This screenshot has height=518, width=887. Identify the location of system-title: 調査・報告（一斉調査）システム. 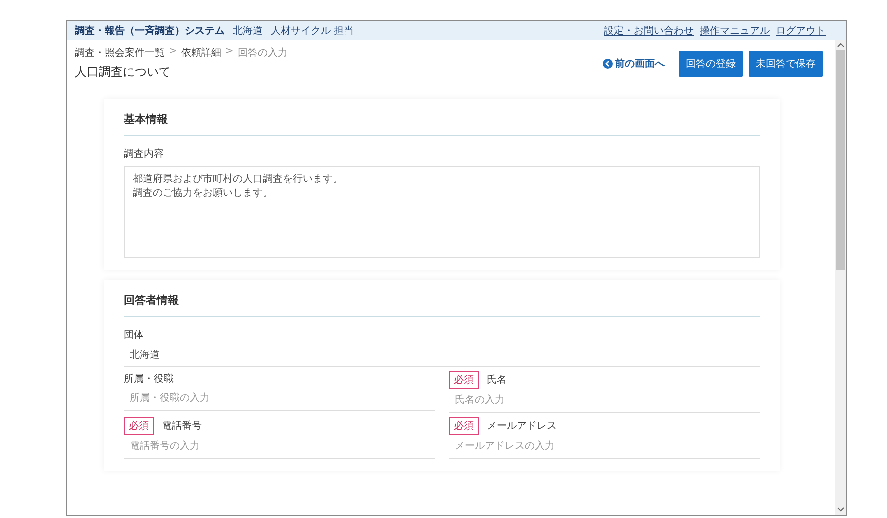
(150, 31).